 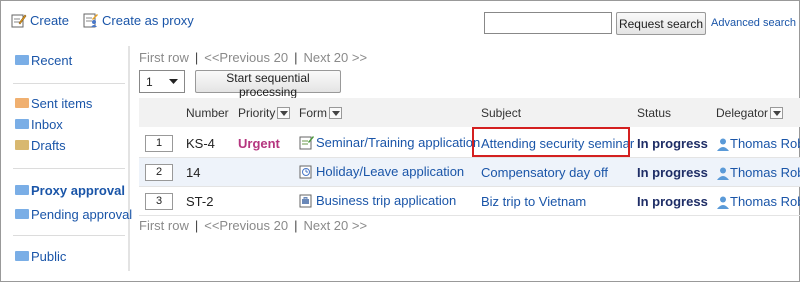 What do you see at coordinates (306, 143) in the screenshot?
I see `seminar-form-icon` at bounding box center [306, 143].